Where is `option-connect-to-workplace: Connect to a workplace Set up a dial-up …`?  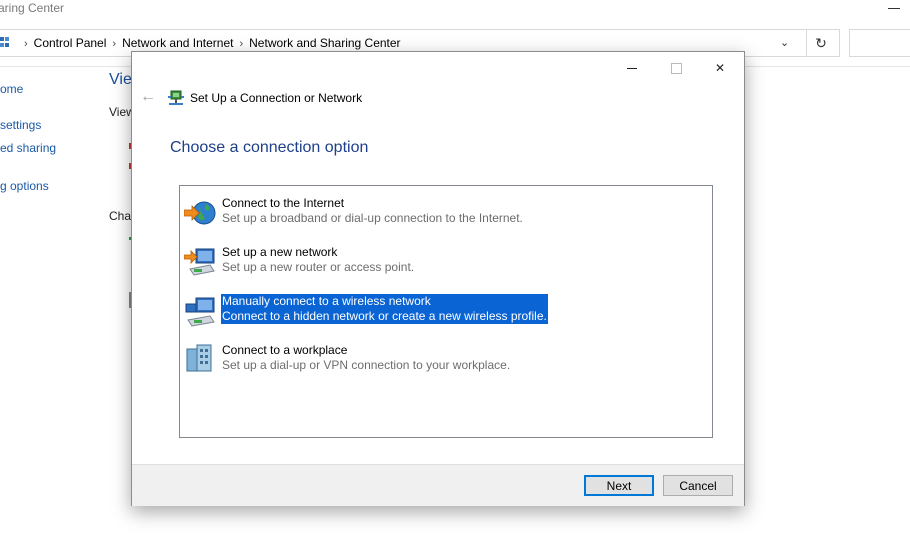
option-connect-to-workplace: Connect to a workplace Set up a dial-up … is located at coordinates (444, 360).